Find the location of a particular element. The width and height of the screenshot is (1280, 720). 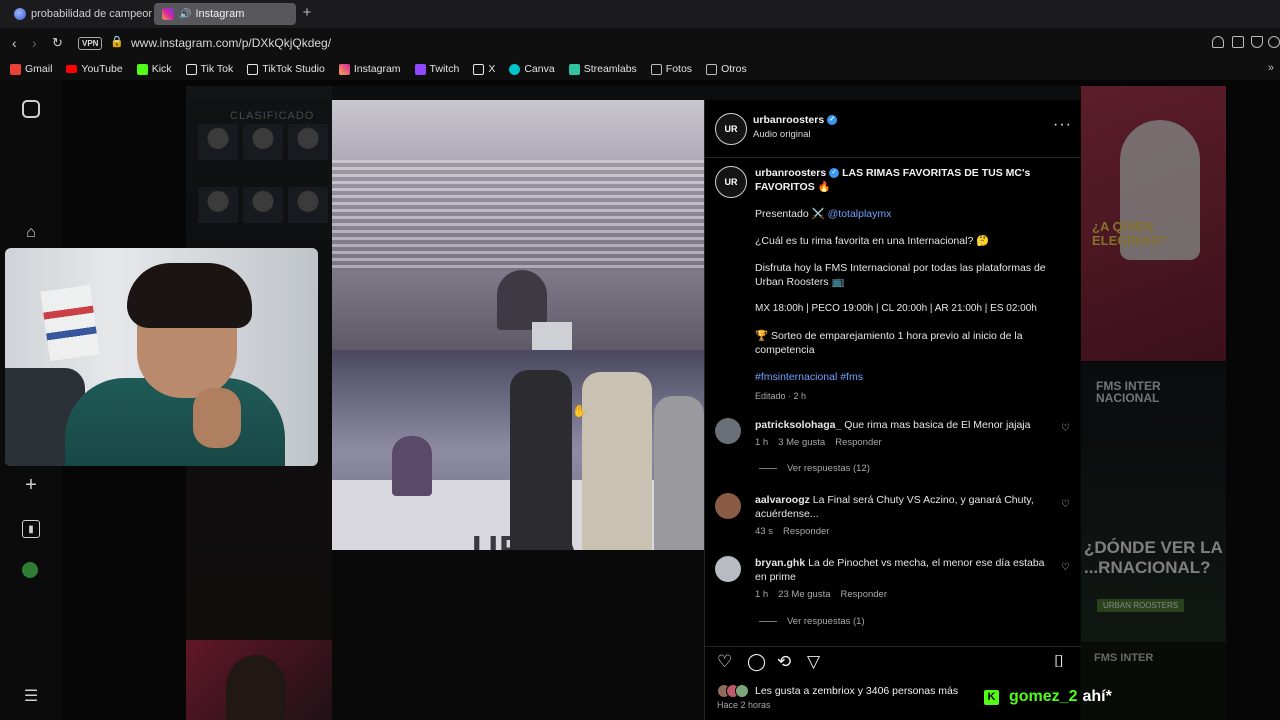

streamer-hand is located at coordinates (217, 418).